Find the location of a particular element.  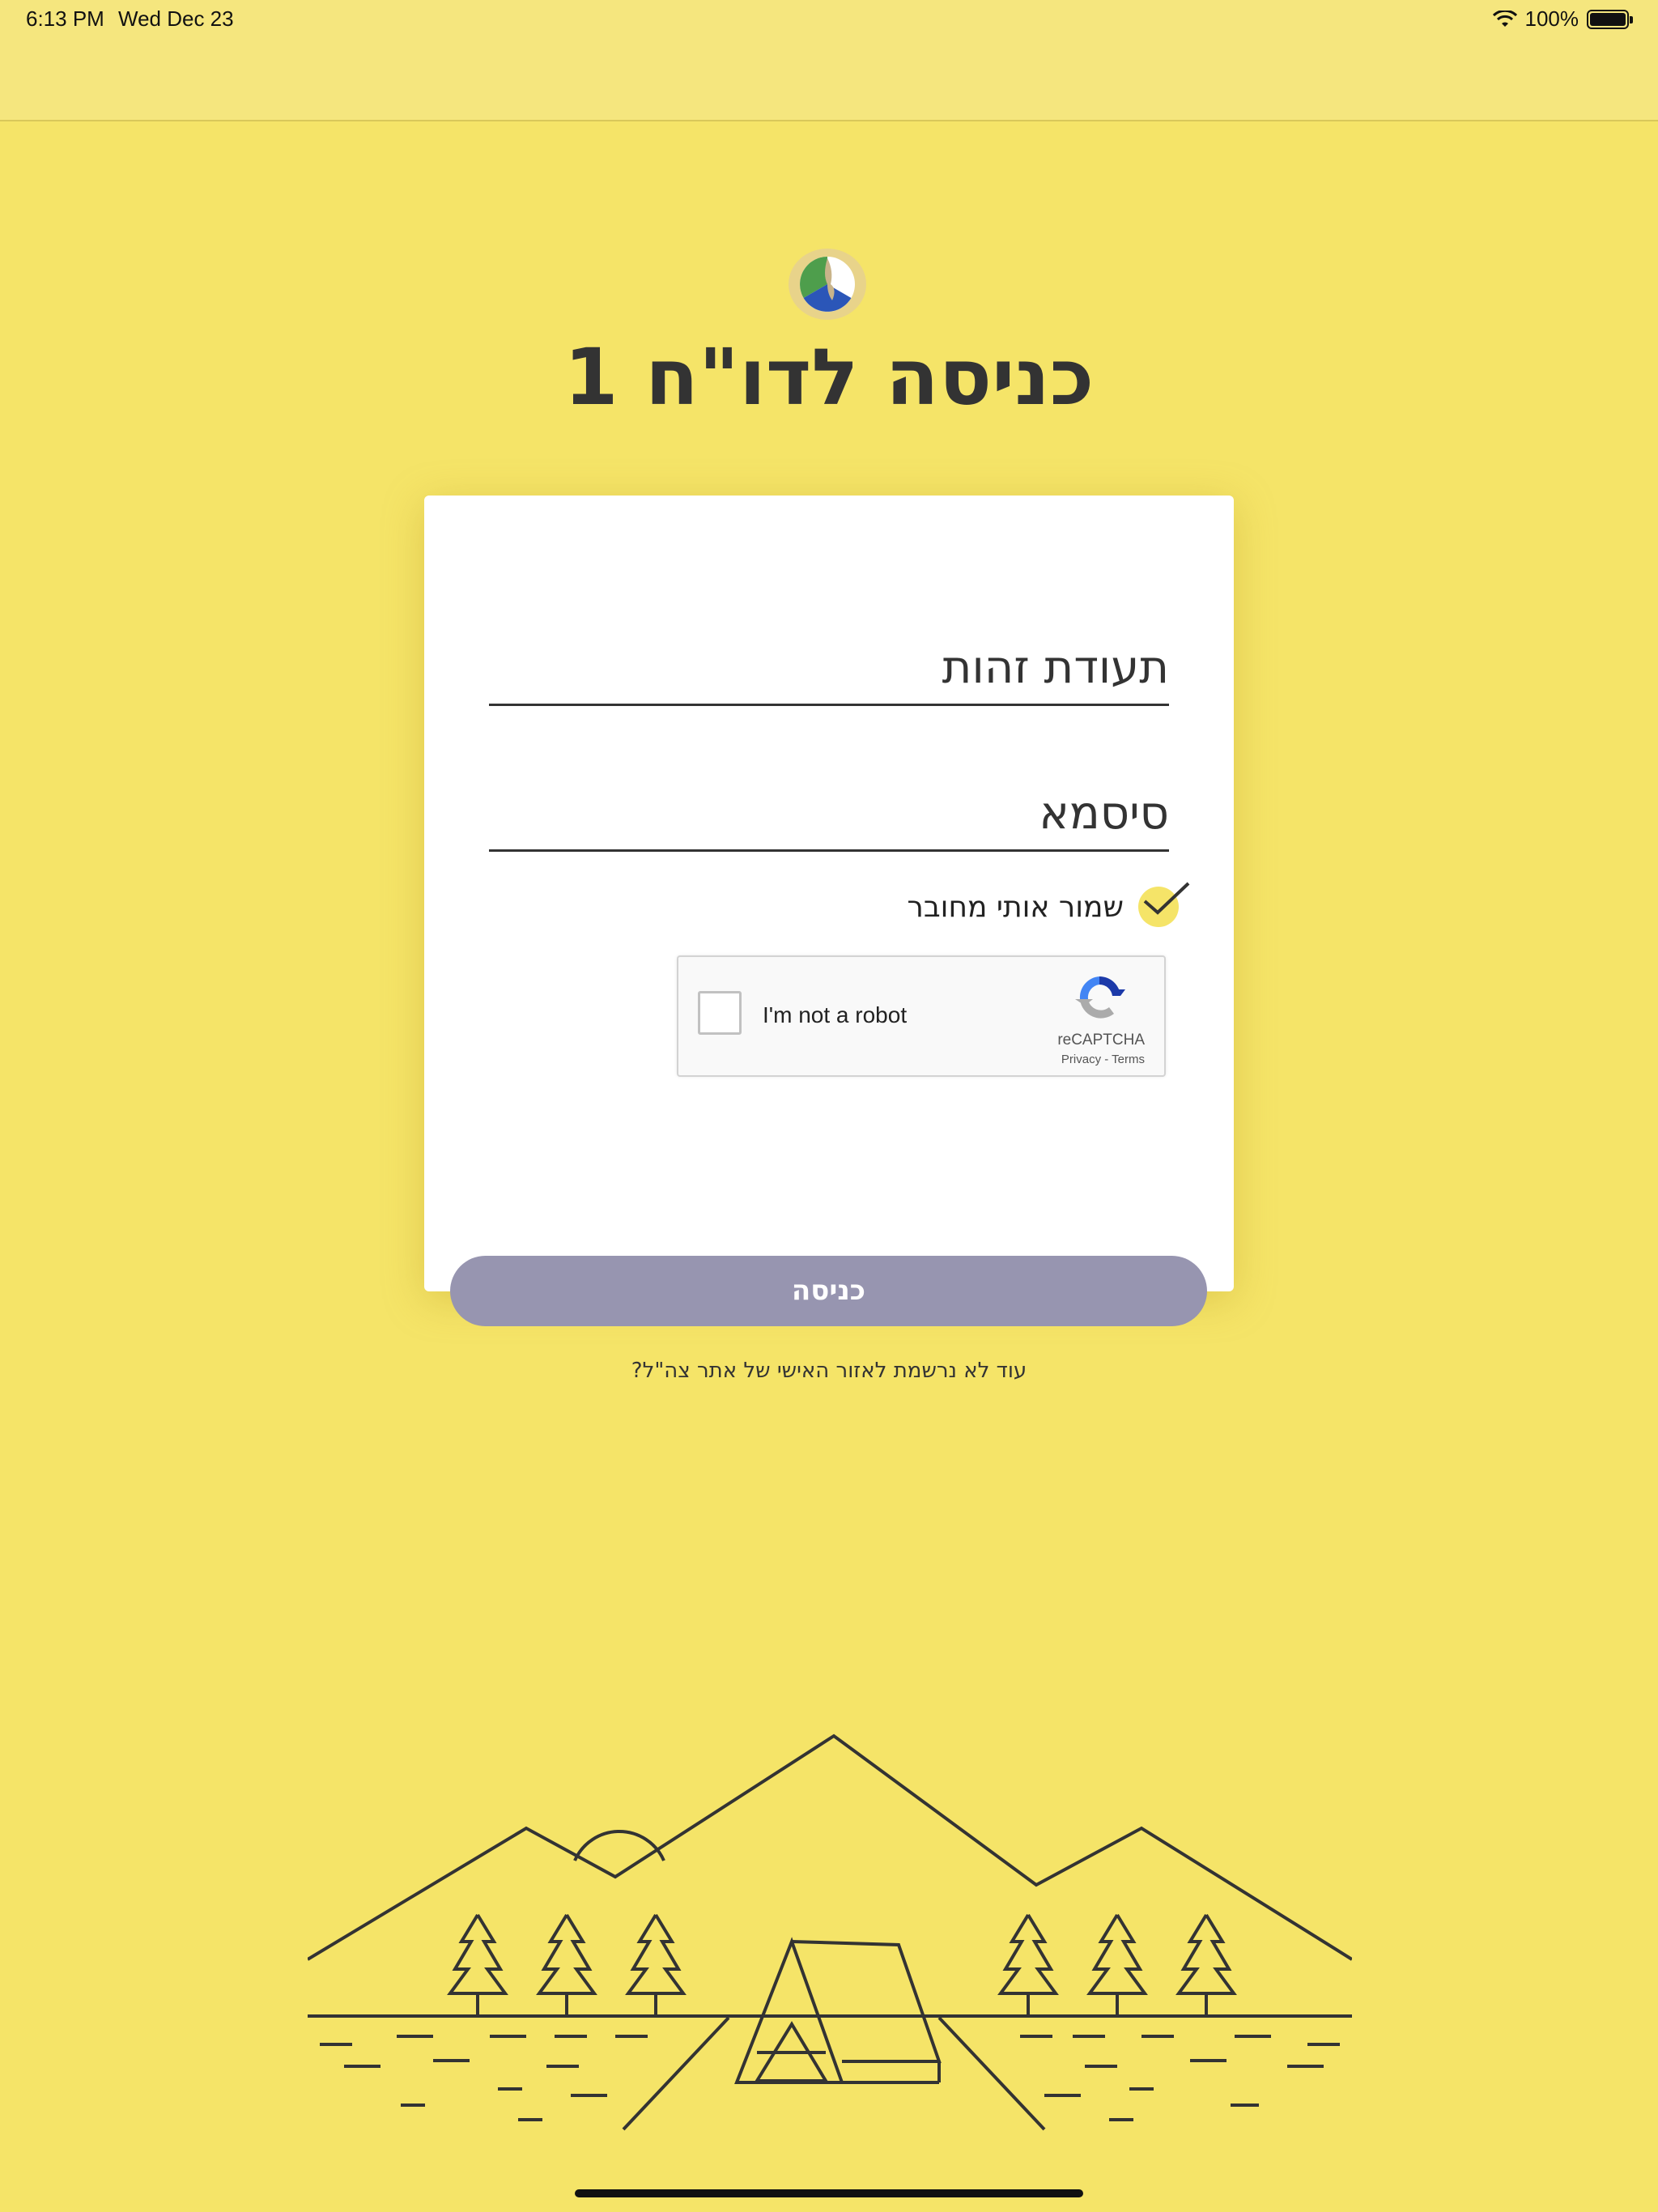

recaptcha-brand: reCAPTCHA is located at coordinates (1101, 1040).